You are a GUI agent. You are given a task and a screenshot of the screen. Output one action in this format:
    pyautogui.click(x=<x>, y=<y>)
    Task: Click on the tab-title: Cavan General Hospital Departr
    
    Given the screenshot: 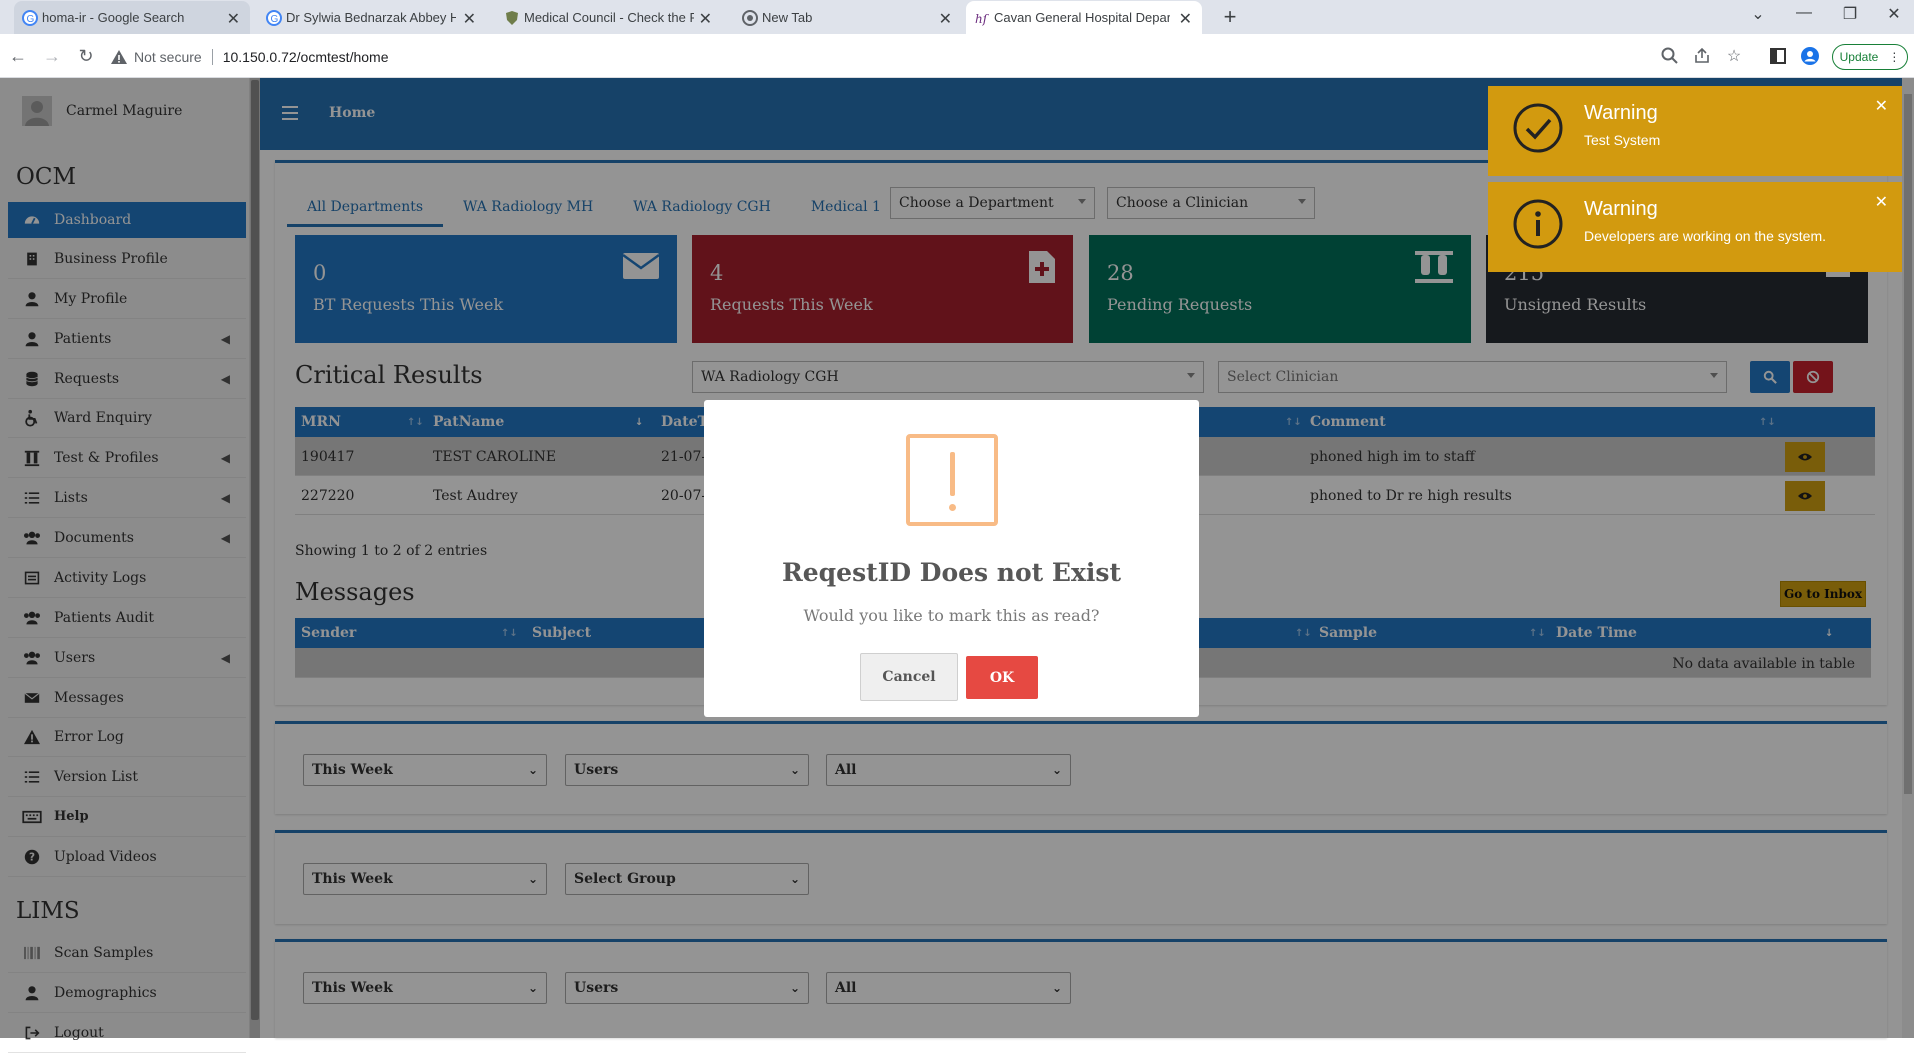 What is the action you would take?
    pyautogui.click(x=1082, y=17)
    